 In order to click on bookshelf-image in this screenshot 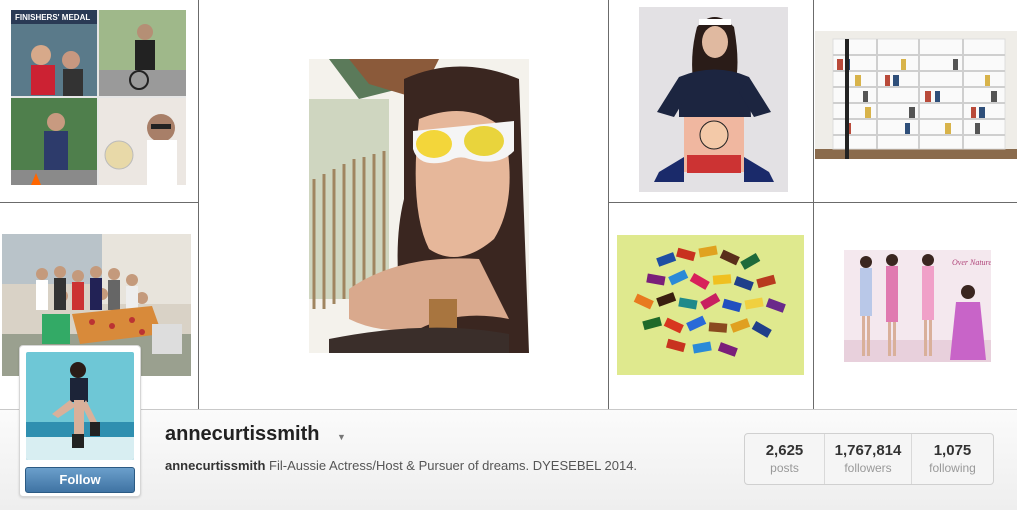, I will do `click(916, 95)`.